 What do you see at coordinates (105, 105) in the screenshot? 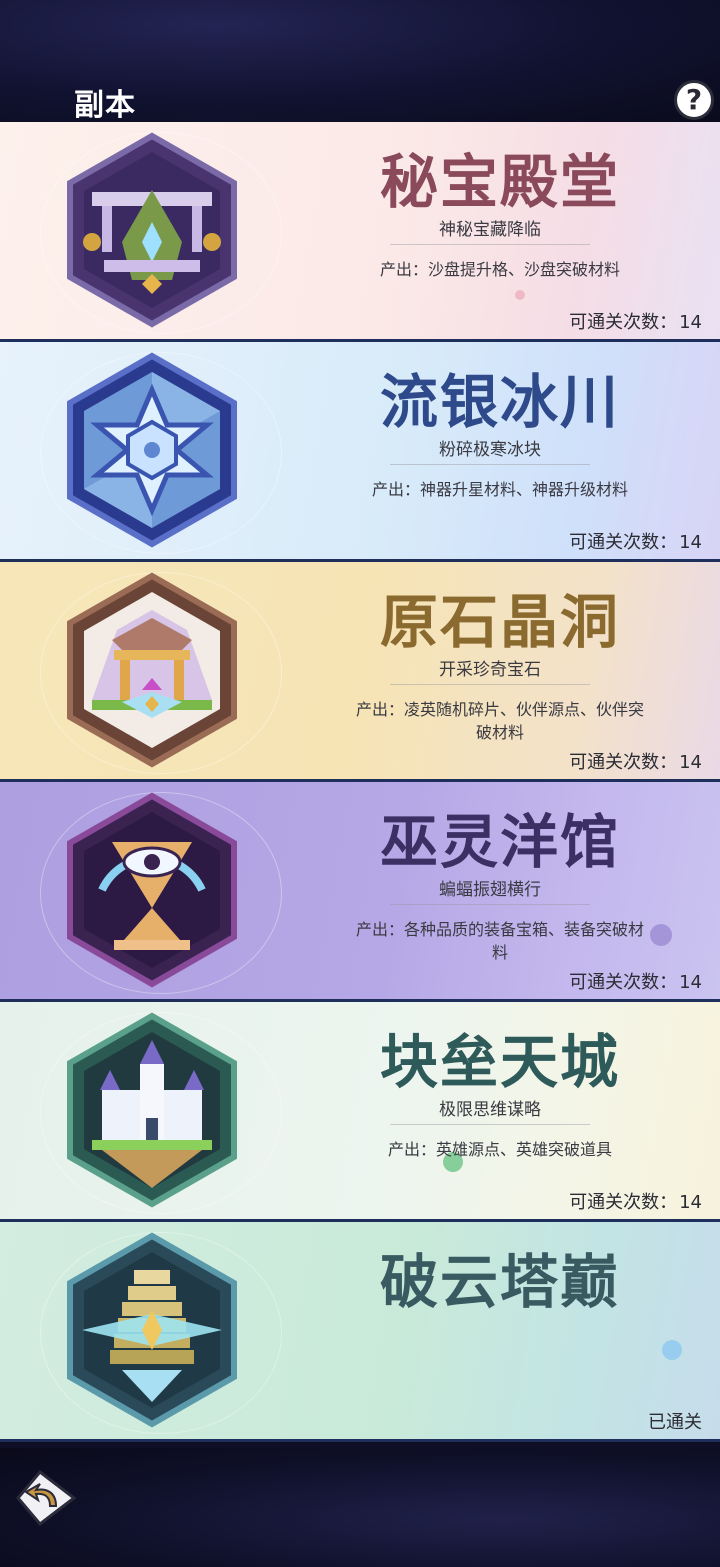
I see `page-title: 副本` at bounding box center [105, 105].